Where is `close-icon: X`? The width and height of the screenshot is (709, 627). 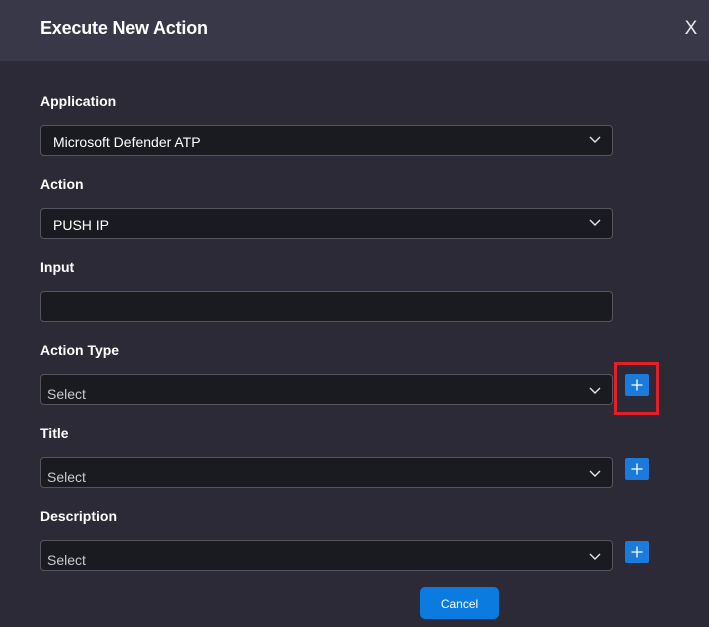
close-icon: X is located at coordinates (691, 29).